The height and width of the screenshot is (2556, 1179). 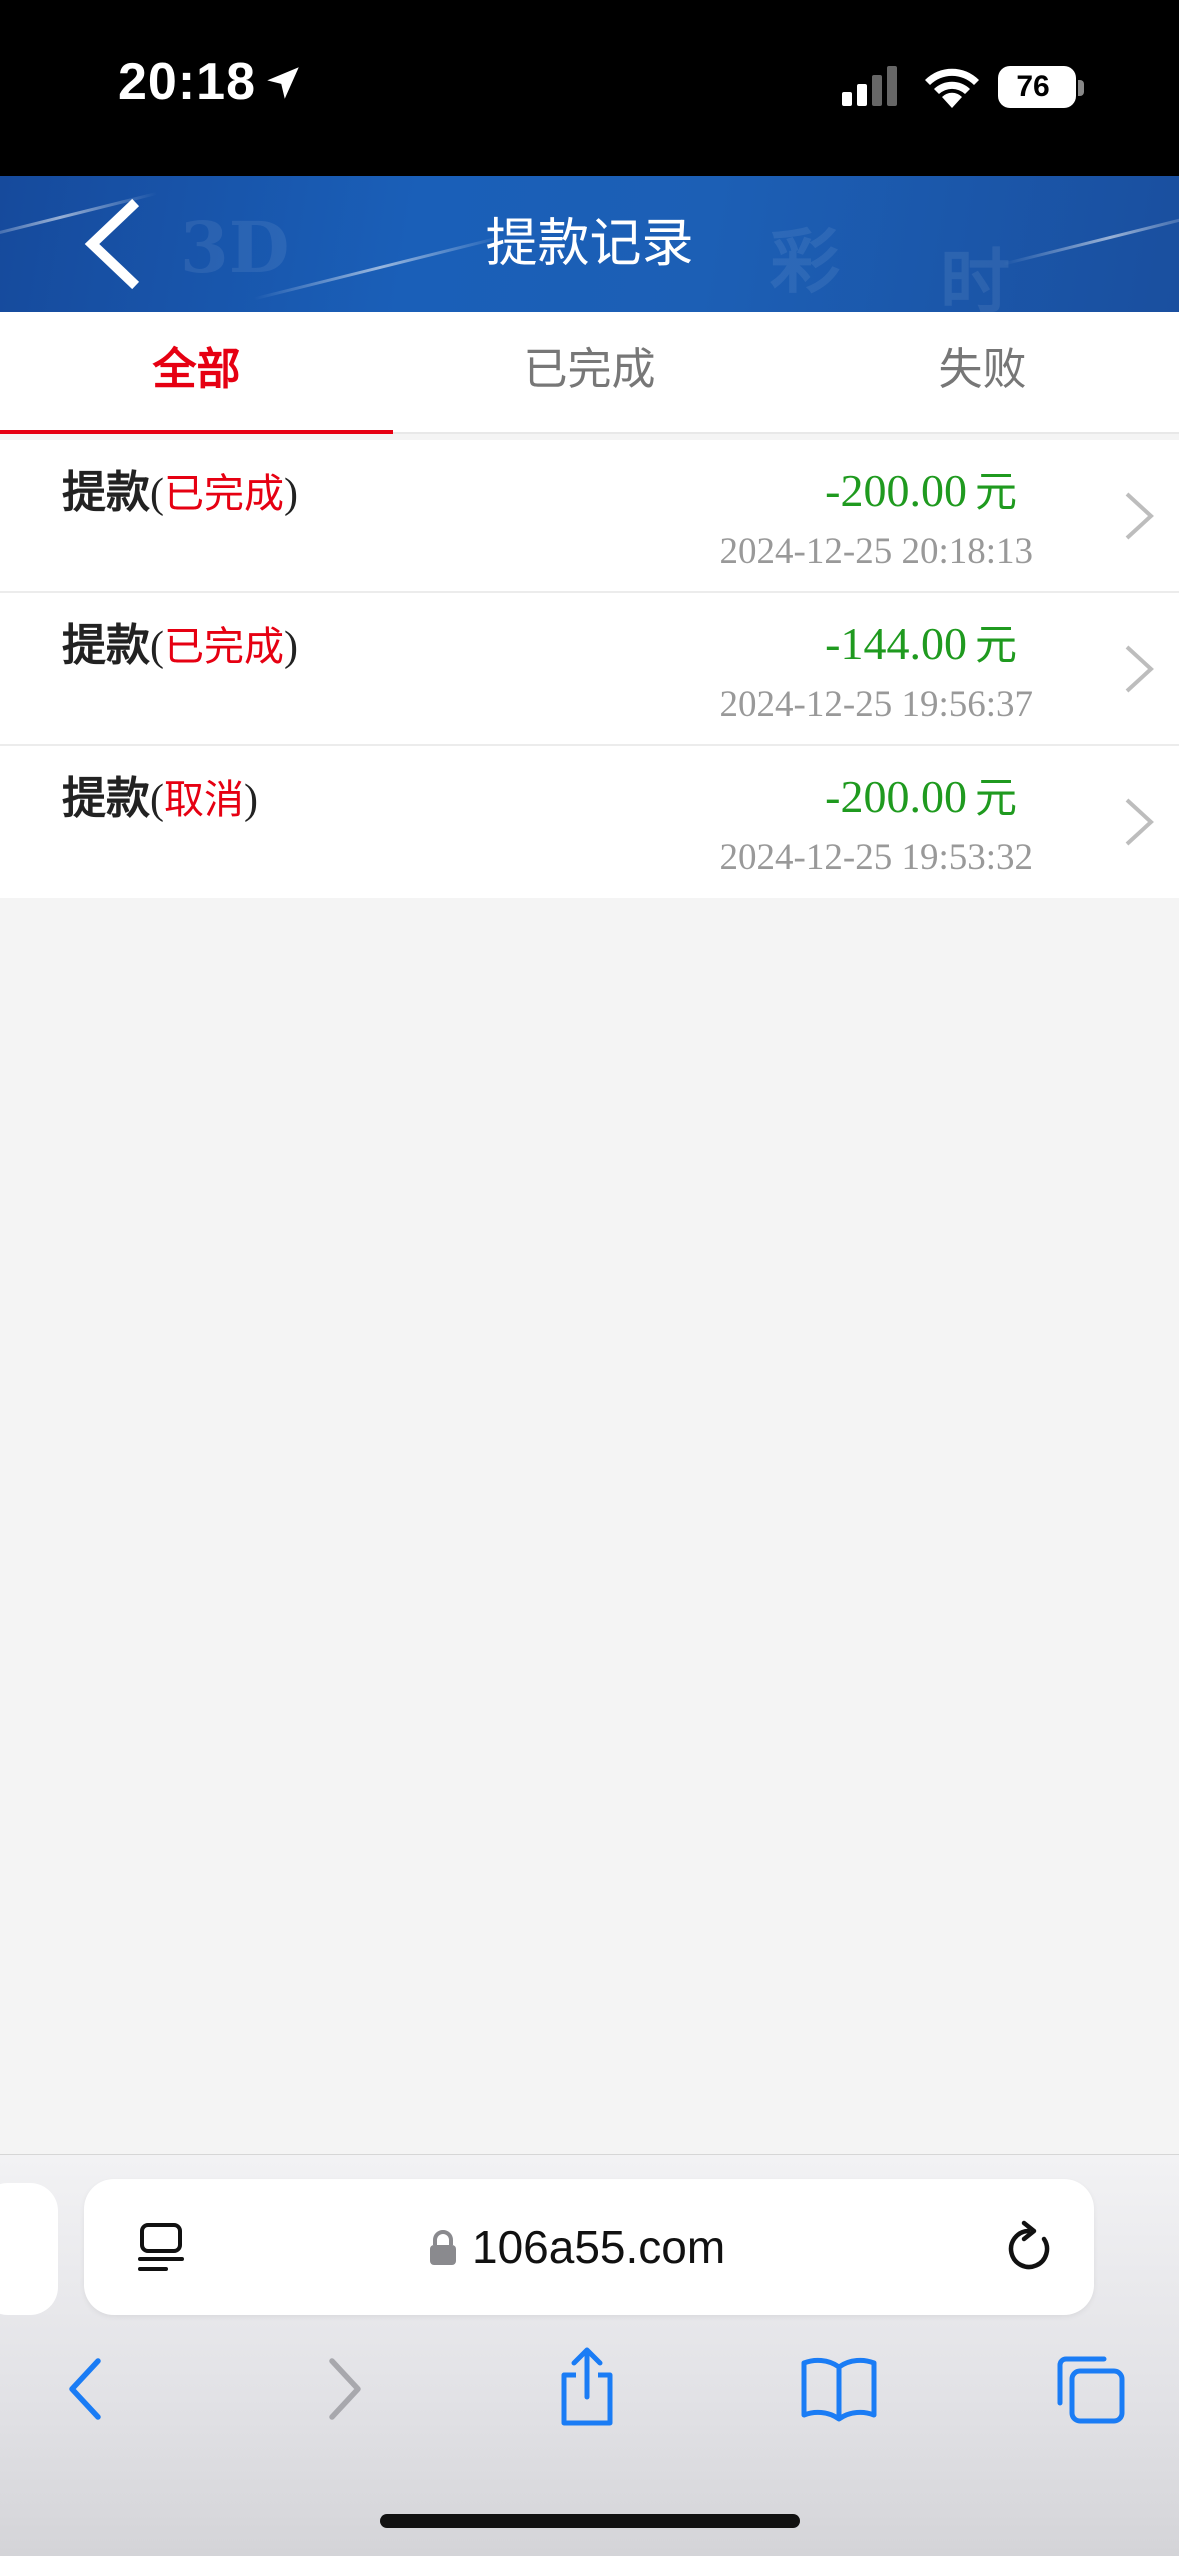 I want to click on list-item: 提款(已完成) -144.00 元 2024-12-25 19:56:37, so click(x=589, y=669).